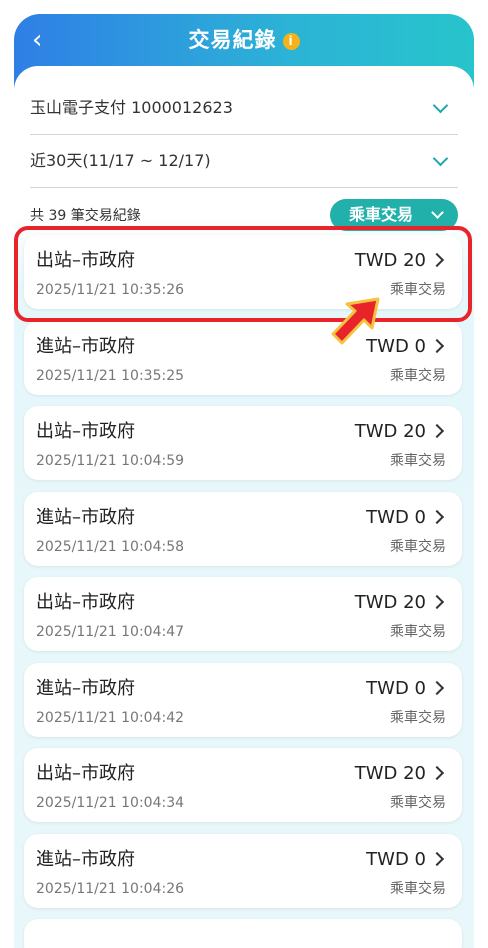 The height and width of the screenshot is (948, 488). What do you see at coordinates (110, 718) in the screenshot?
I see `transaction-time: 2025/11/21 10:04:42` at bounding box center [110, 718].